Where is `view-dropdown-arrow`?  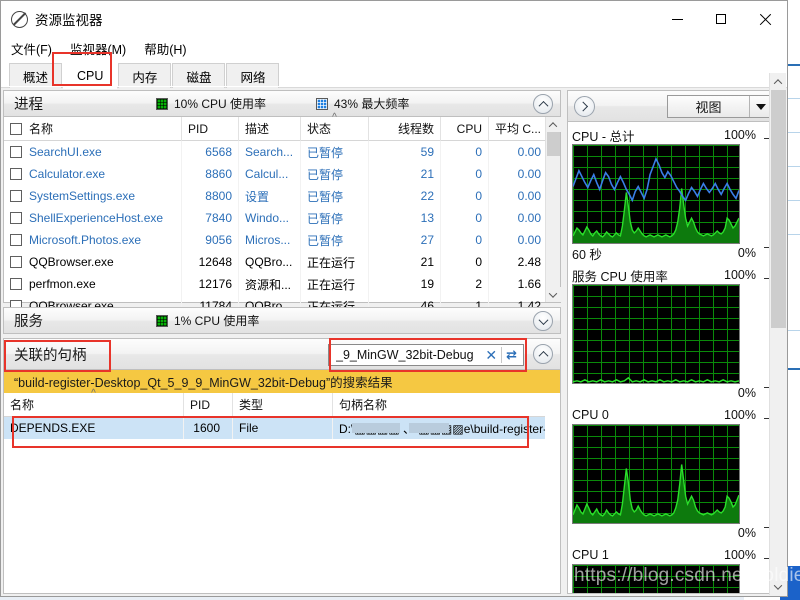
view-dropdown-arrow is located at coordinates (760, 106).